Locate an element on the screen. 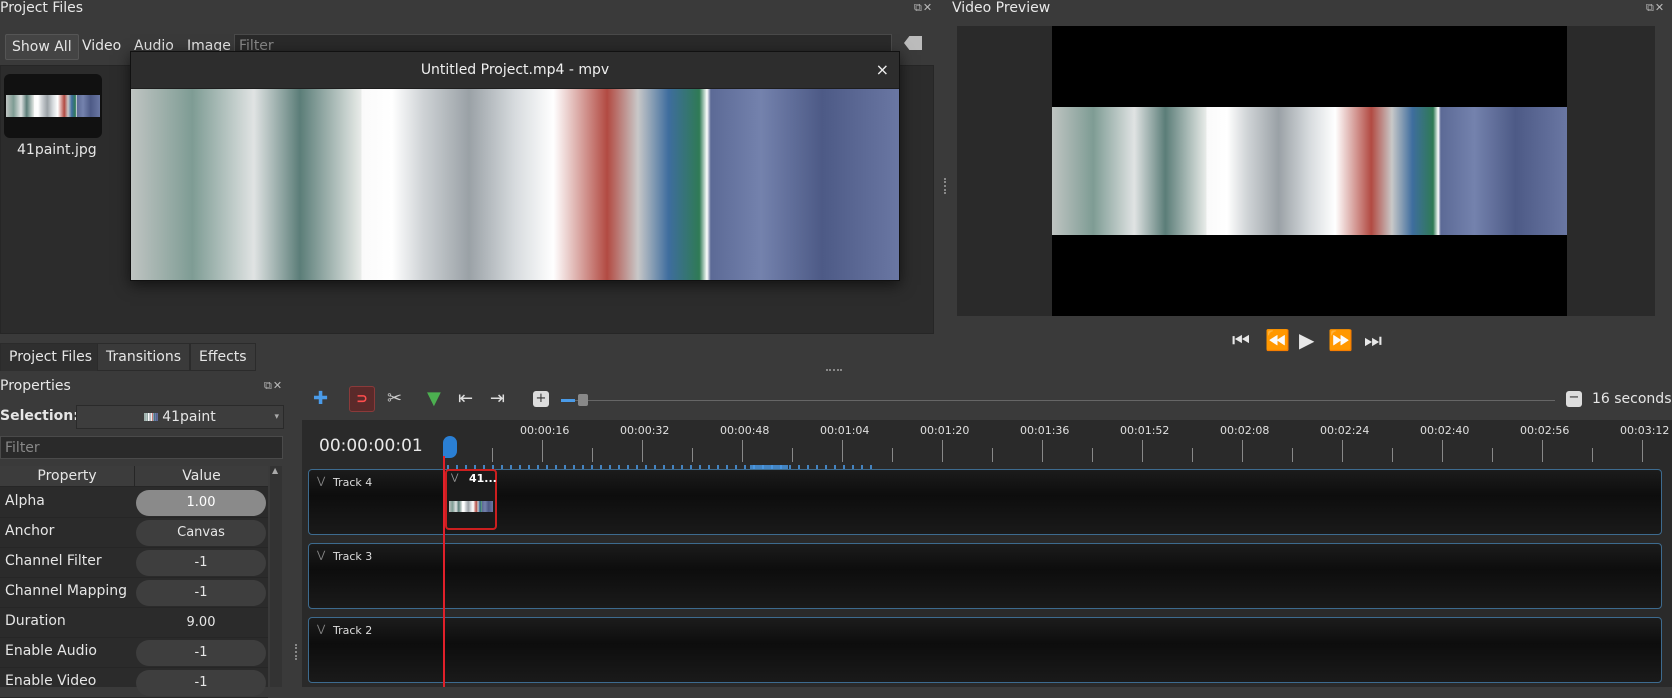  splitter-handle-vertical is located at coordinates (297, 652).